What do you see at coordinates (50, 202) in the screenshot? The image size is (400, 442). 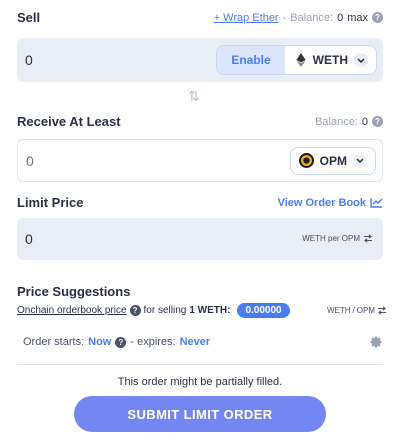 I see `limit-price-label: Limit Price` at bounding box center [50, 202].